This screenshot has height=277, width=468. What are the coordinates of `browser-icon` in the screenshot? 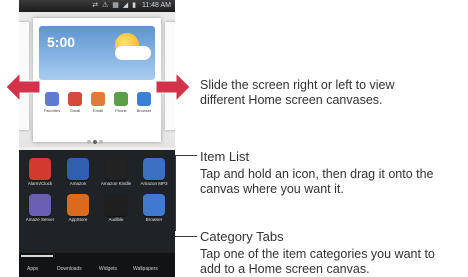 It's located at (144, 99).